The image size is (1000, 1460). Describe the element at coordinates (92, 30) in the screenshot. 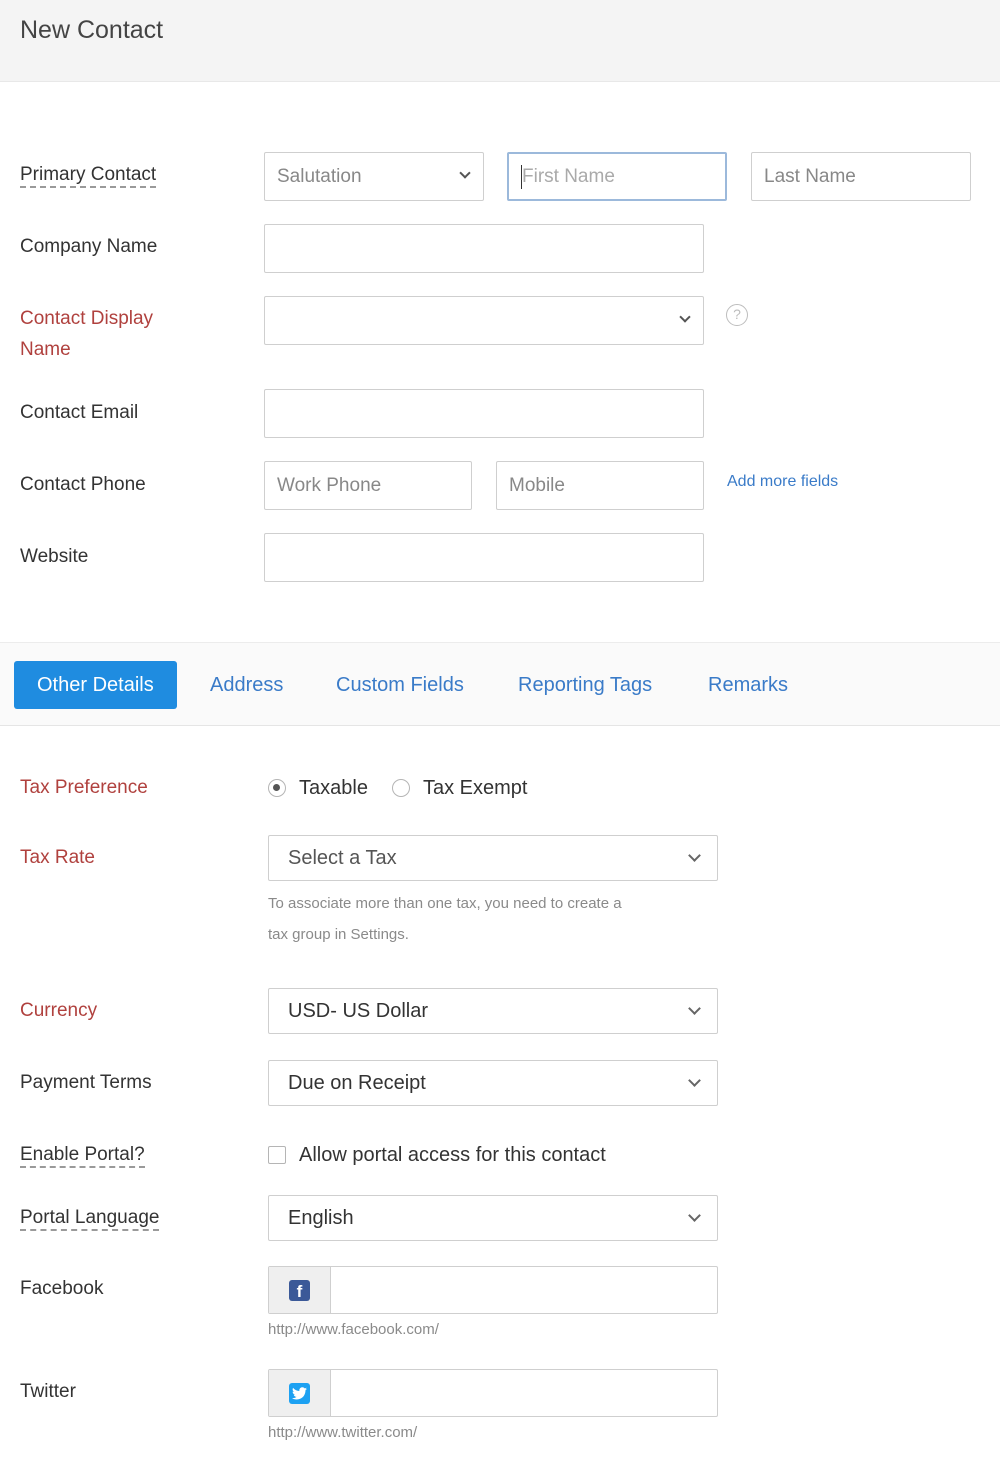

I see `page-title: New Contact` at that location.